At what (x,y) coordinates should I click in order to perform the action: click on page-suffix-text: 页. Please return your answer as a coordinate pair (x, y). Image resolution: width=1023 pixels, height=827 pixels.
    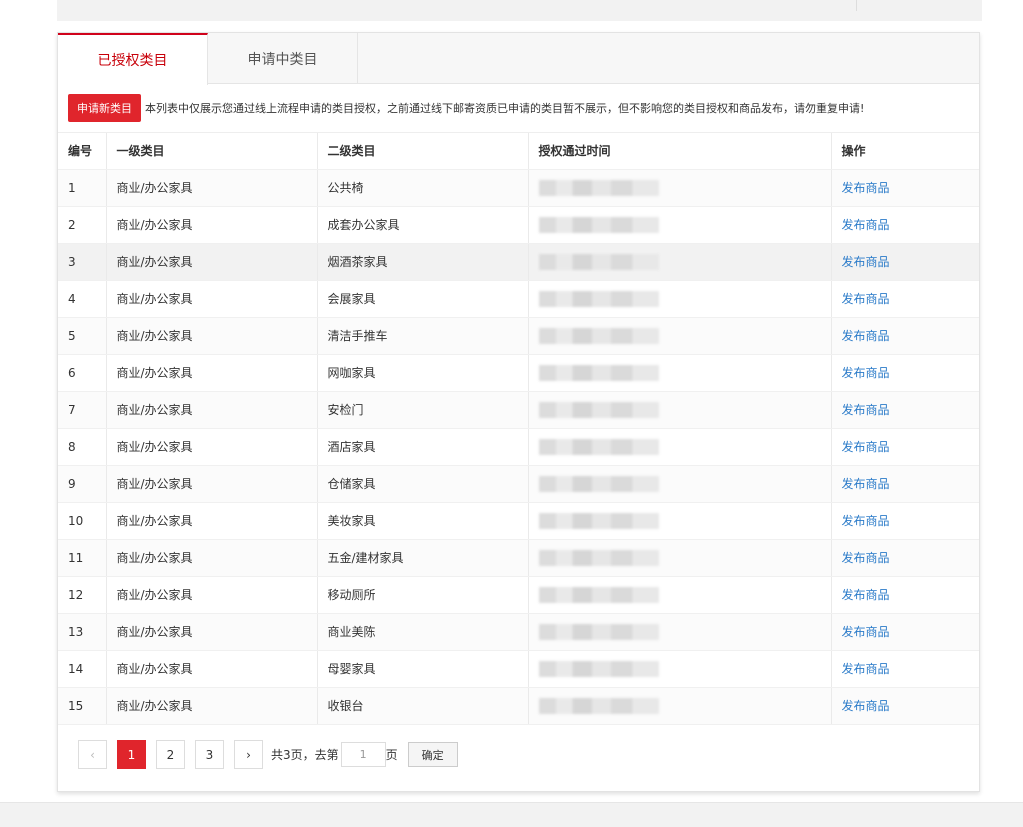
    Looking at the image, I should click on (391, 755).